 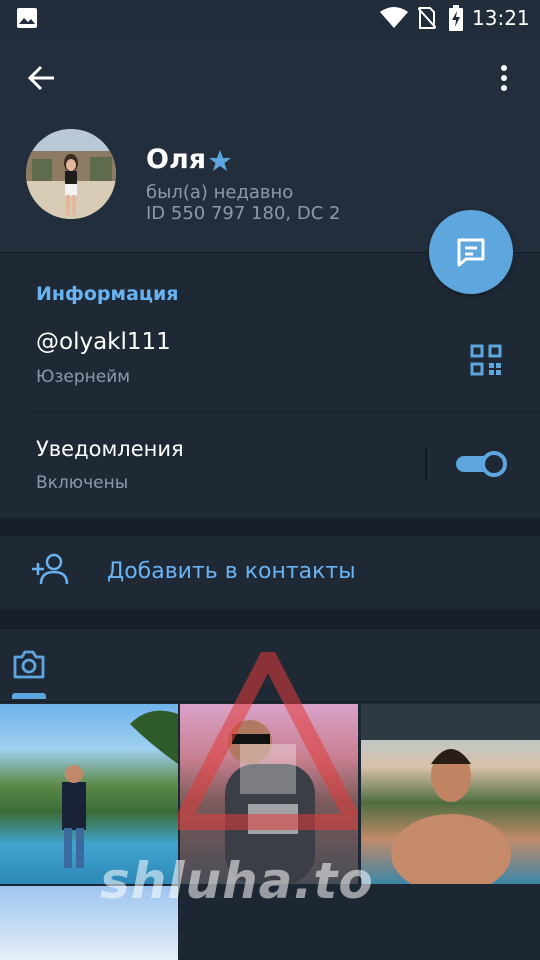 I want to click on back-button, so click(x=42, y=78).